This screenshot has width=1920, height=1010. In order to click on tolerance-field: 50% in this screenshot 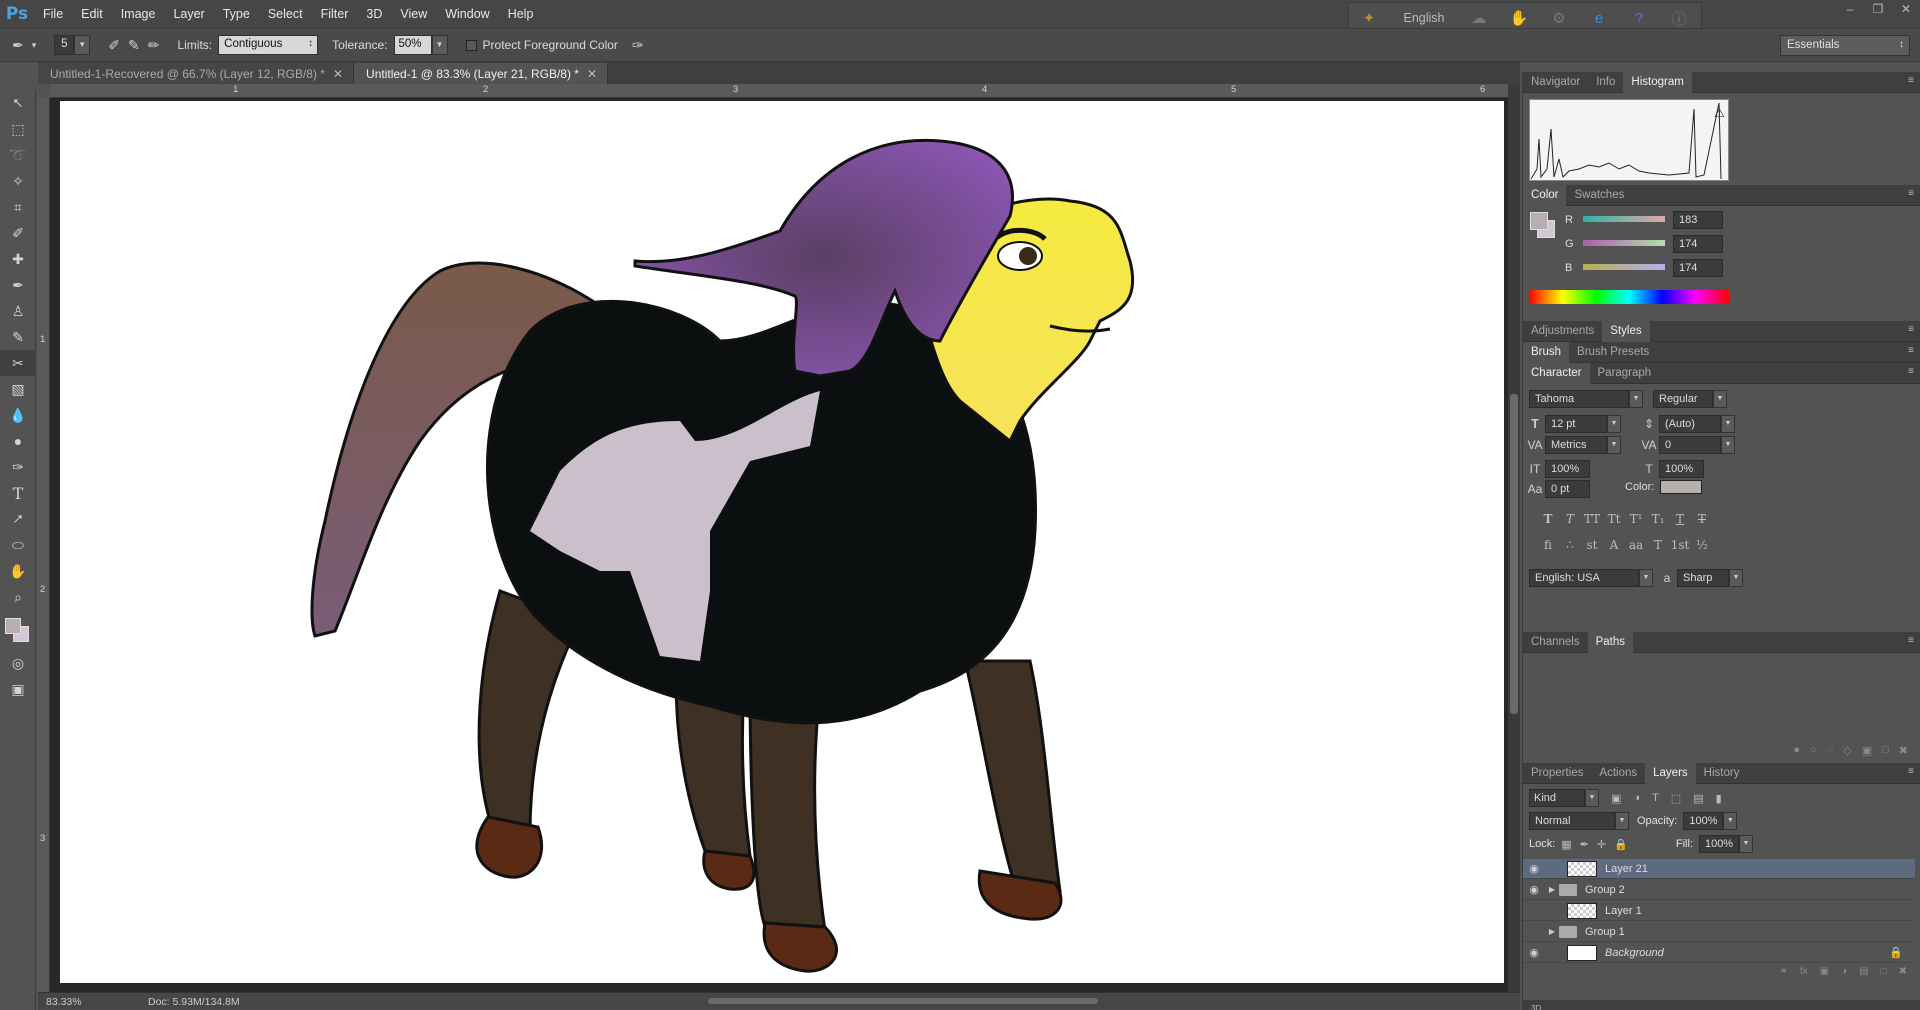, I will do `click(412, 45)`.